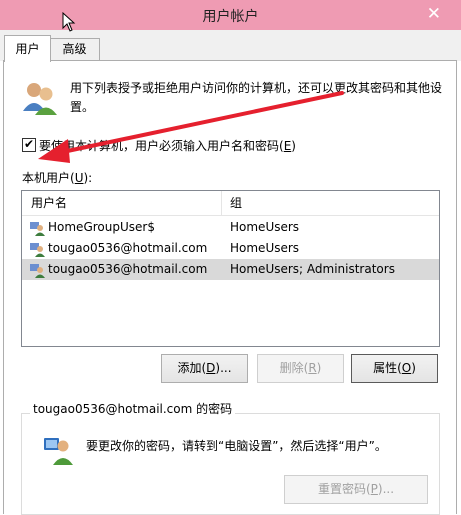 This screenshot has height=515, width=461. What do you see at coordinates (394, 368) in the screenshot?
I see `properties-button: 属性(O)` at bounding box center [394, 368].